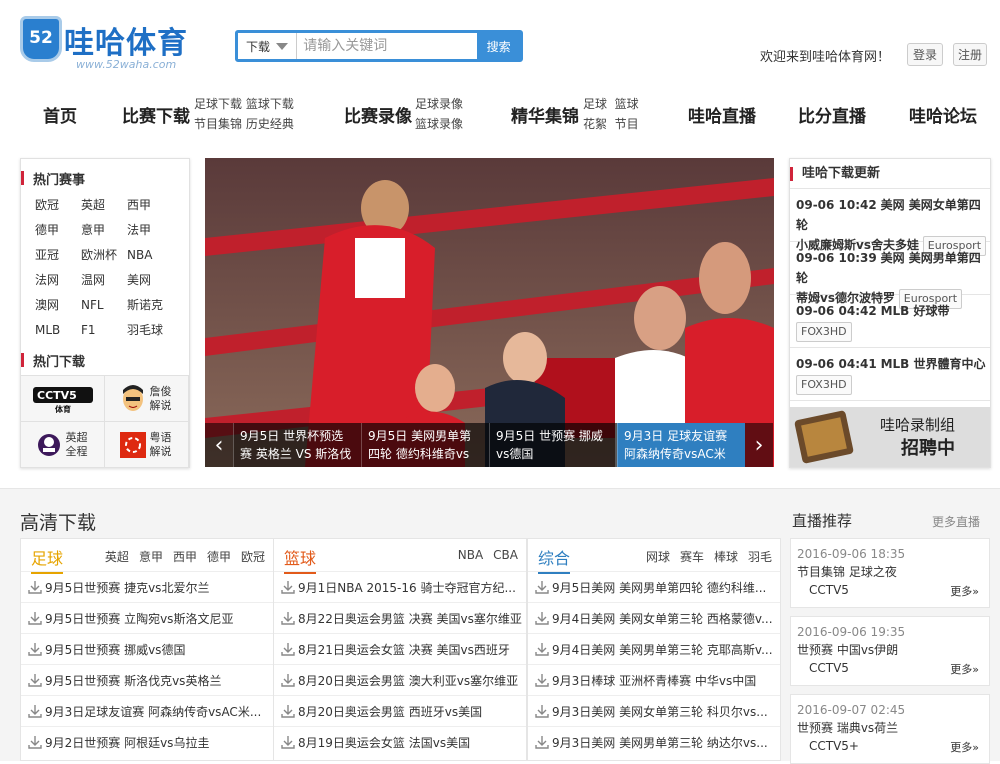 The image size is (1000, 764). I want to click on hot-event-link: 意甲, so click(104, 230).